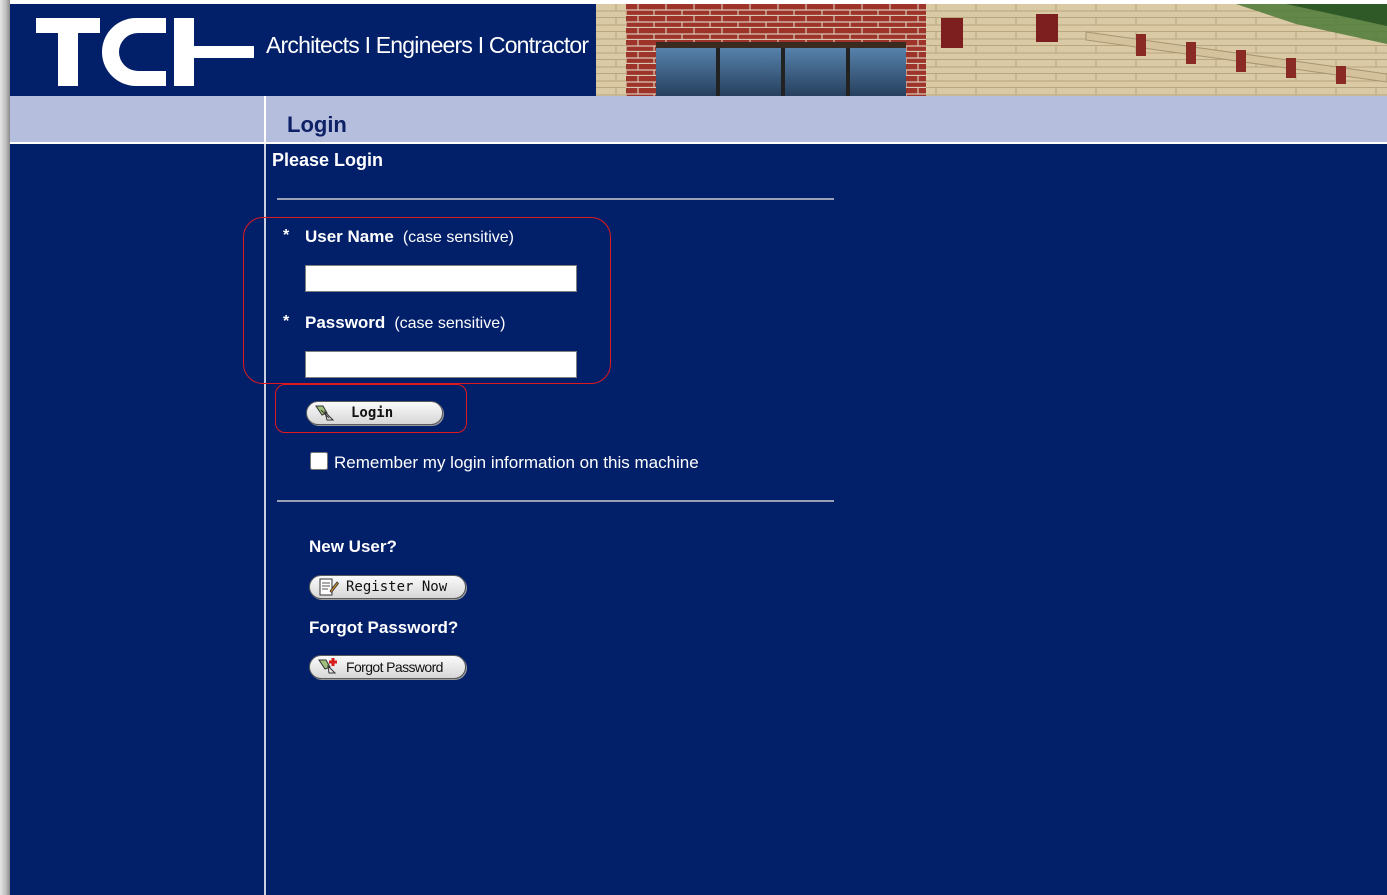 This screenshot has height=895, width=1387. I want to click on login-button-label: Login, so click(372, 413).